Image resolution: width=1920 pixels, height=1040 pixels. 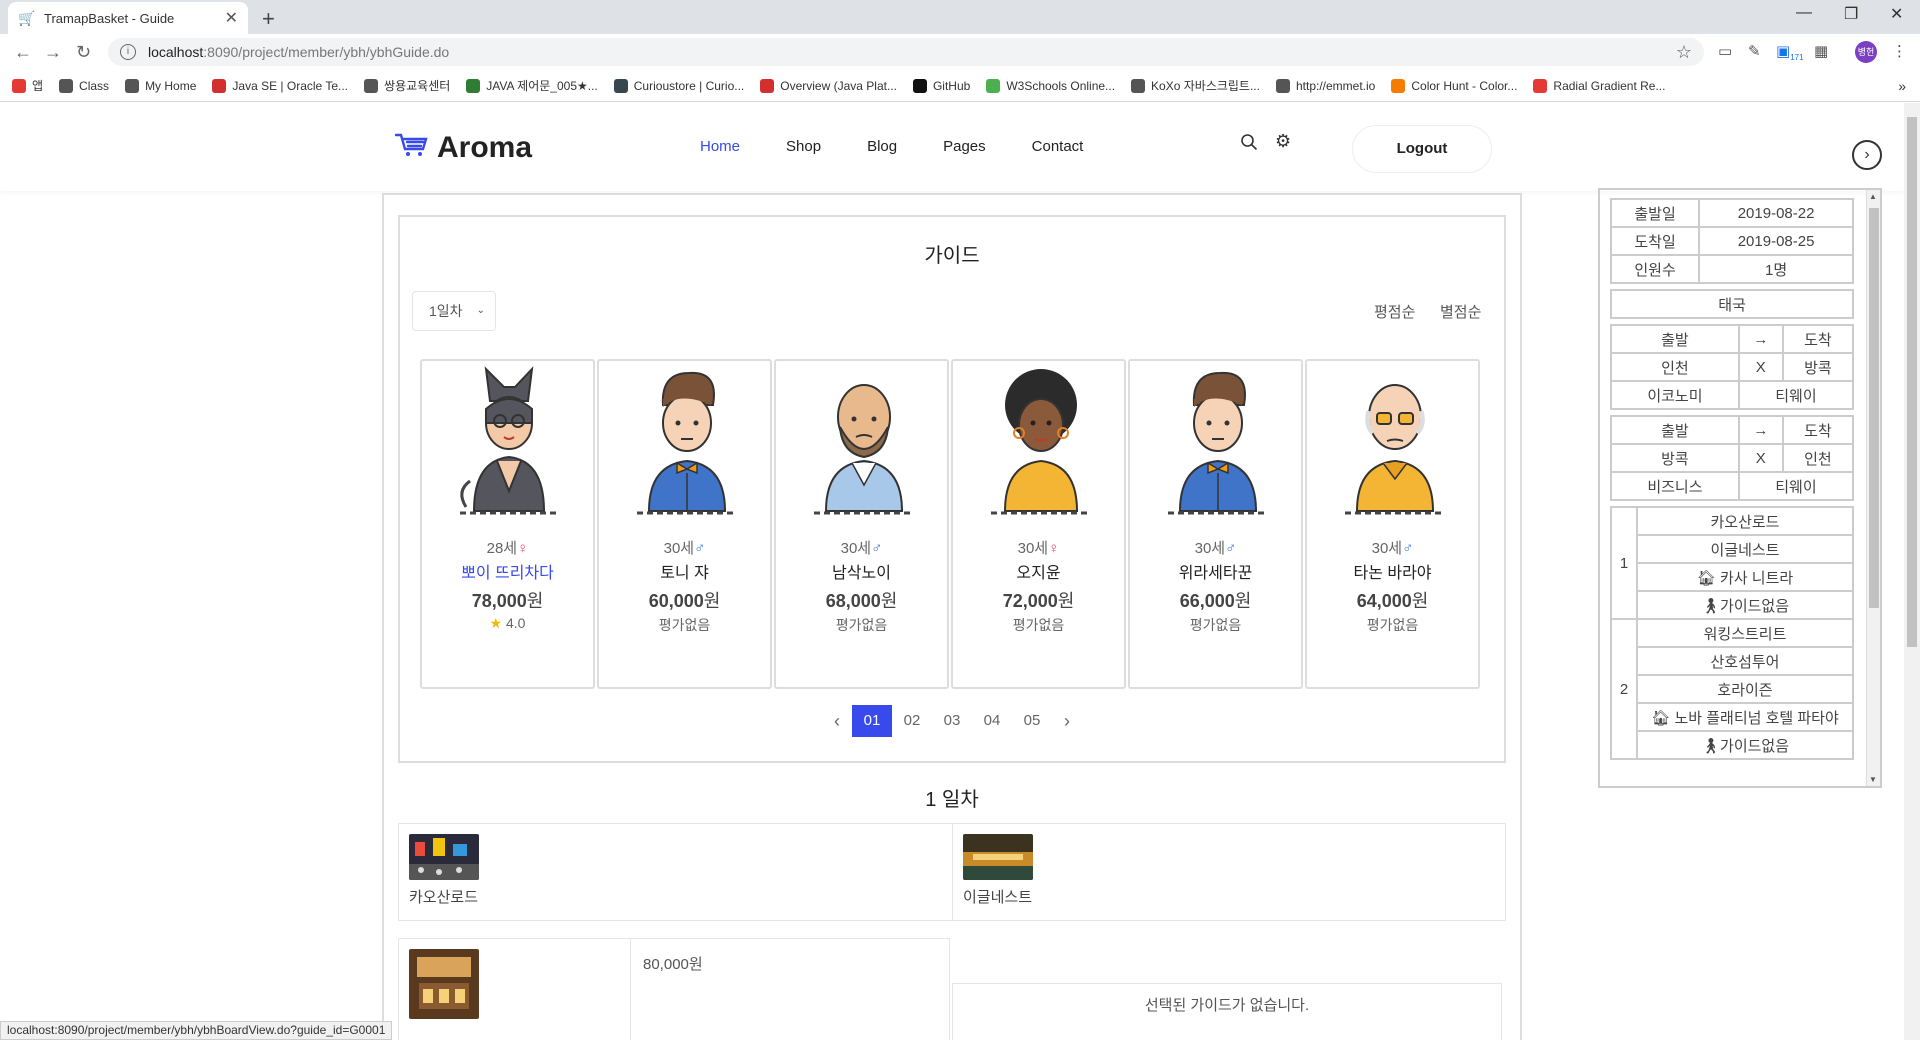 I want to click on itinerary-guide: 🚶︎가이드없음, so click(x=1745, y=745).